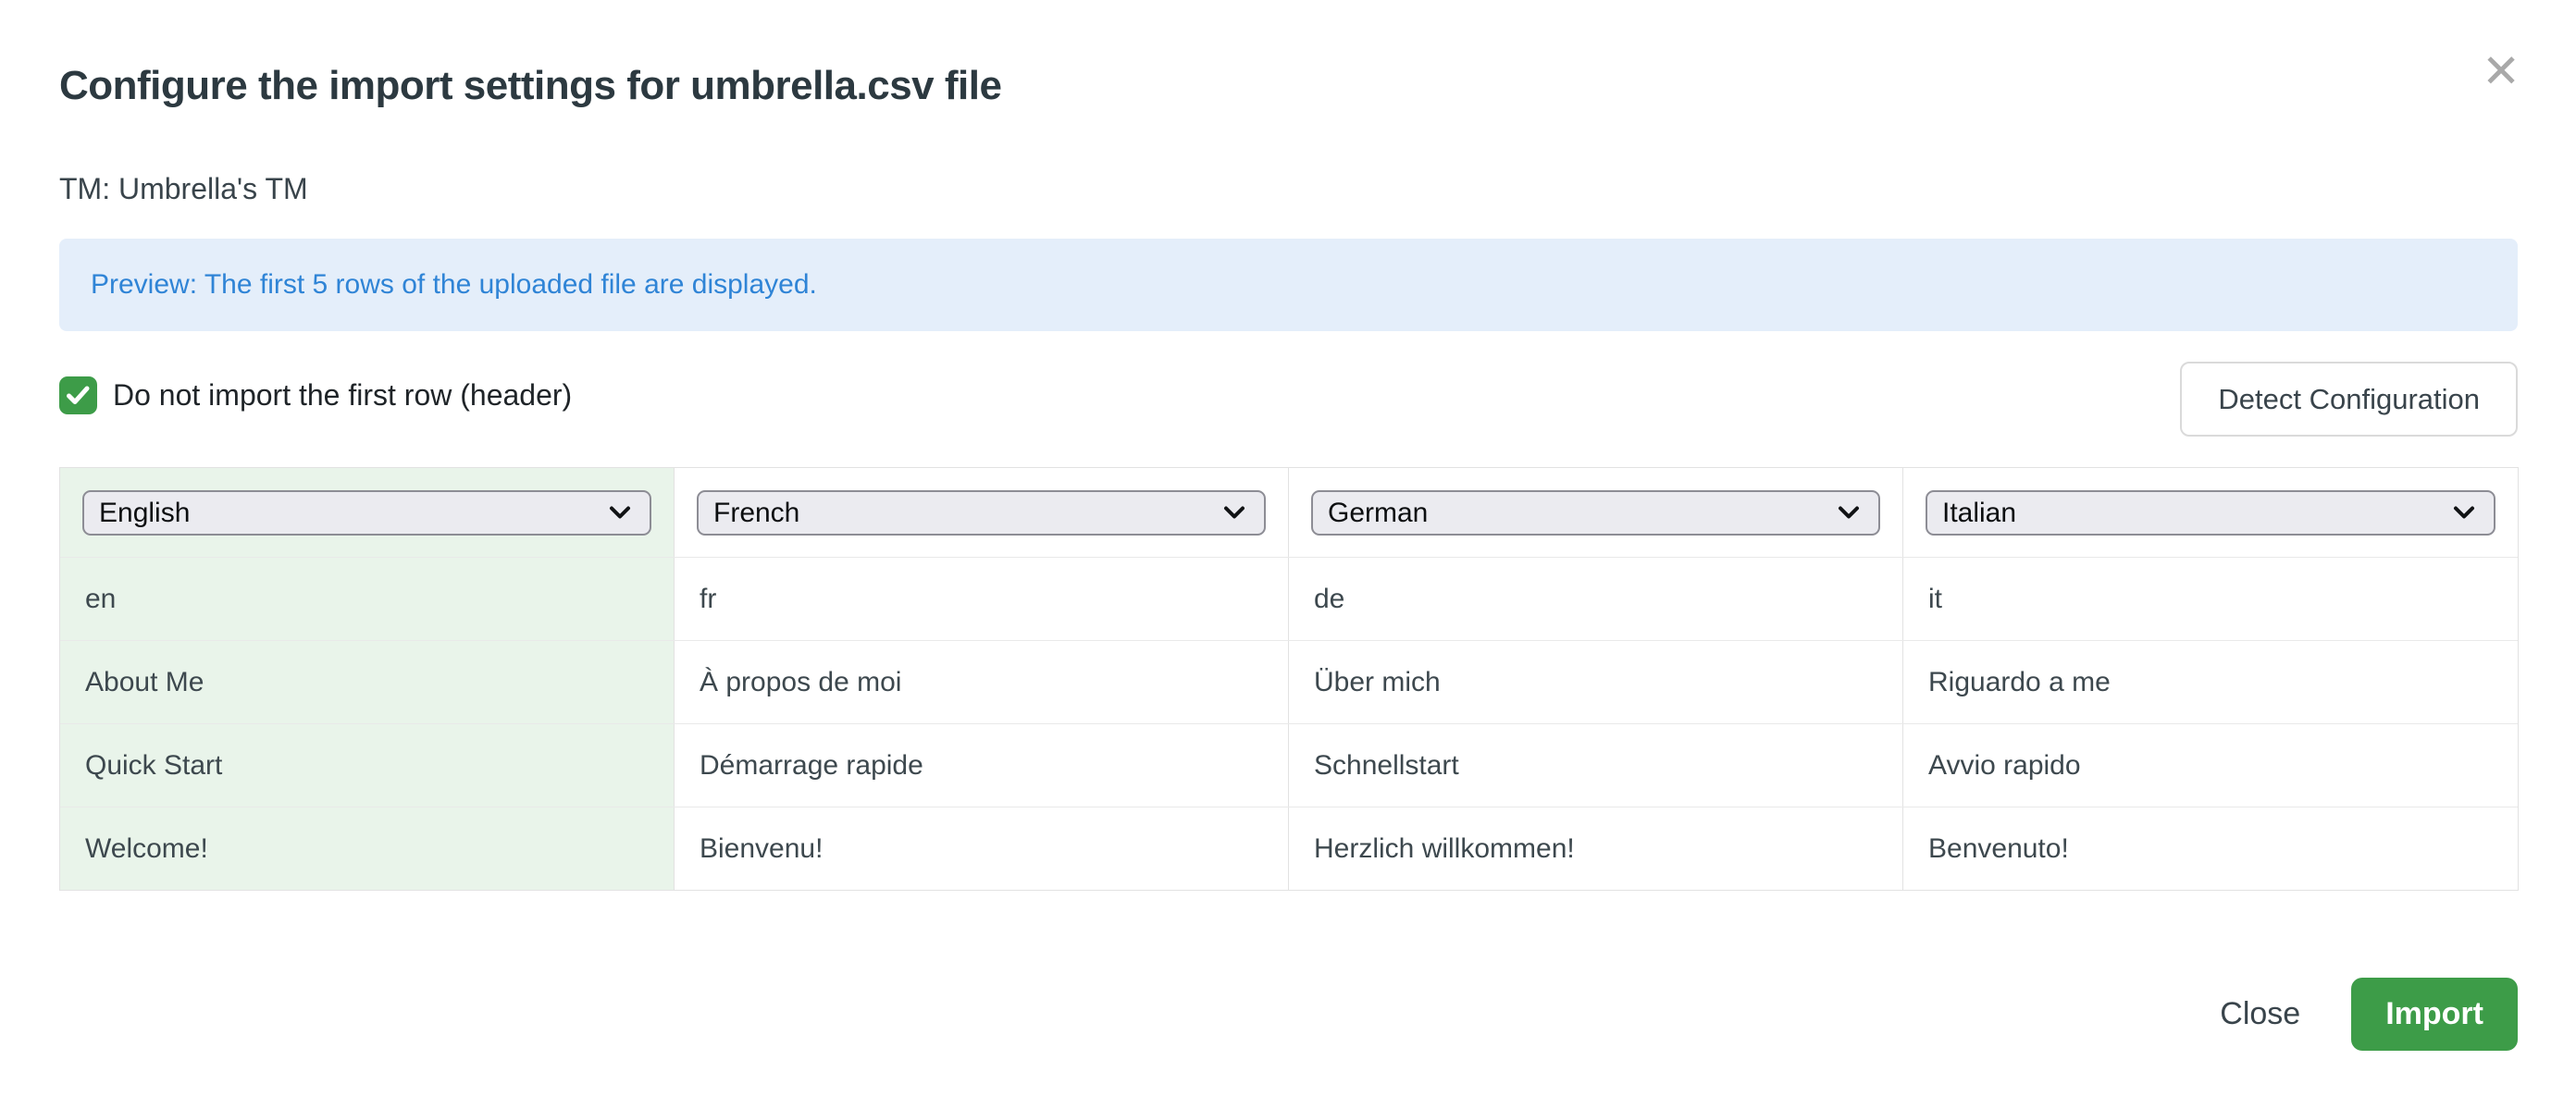 The width and height of the screenshot is (2576, 1109). I want to click on table-cell: Riguardo a me, so click(2210, 682).